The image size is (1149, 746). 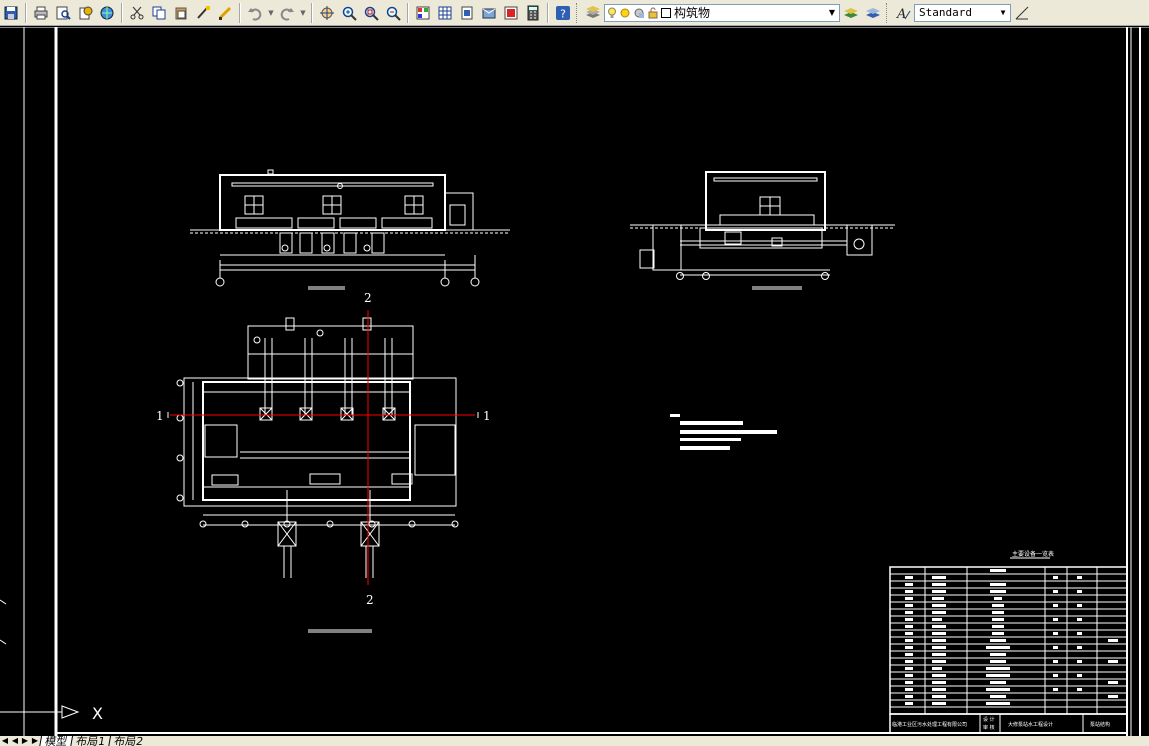 What do you see at coordinates (692, 13) in the screenshot?
I see `layer-name: 构筑物` at bounding box center [692, 13].